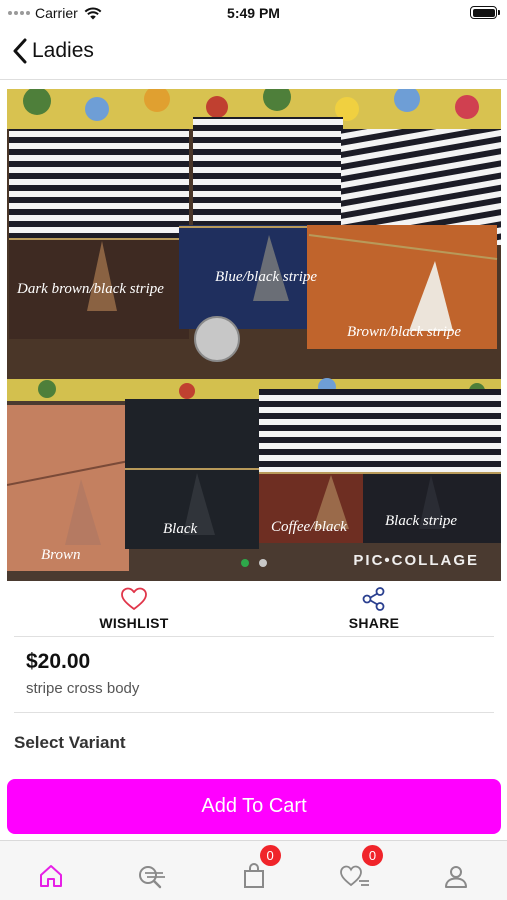 The height and width of the screenshot is (900, 507). I want to click on back-button: Ladies, so click(53, 51).